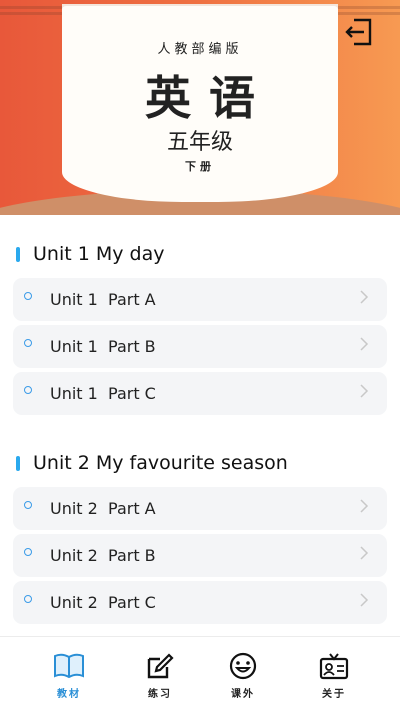 This screenshot has height=711, width=400. Describe the element at coordinates (243, 694) in the screenshot. I see `tab-label: 课外` at that location.